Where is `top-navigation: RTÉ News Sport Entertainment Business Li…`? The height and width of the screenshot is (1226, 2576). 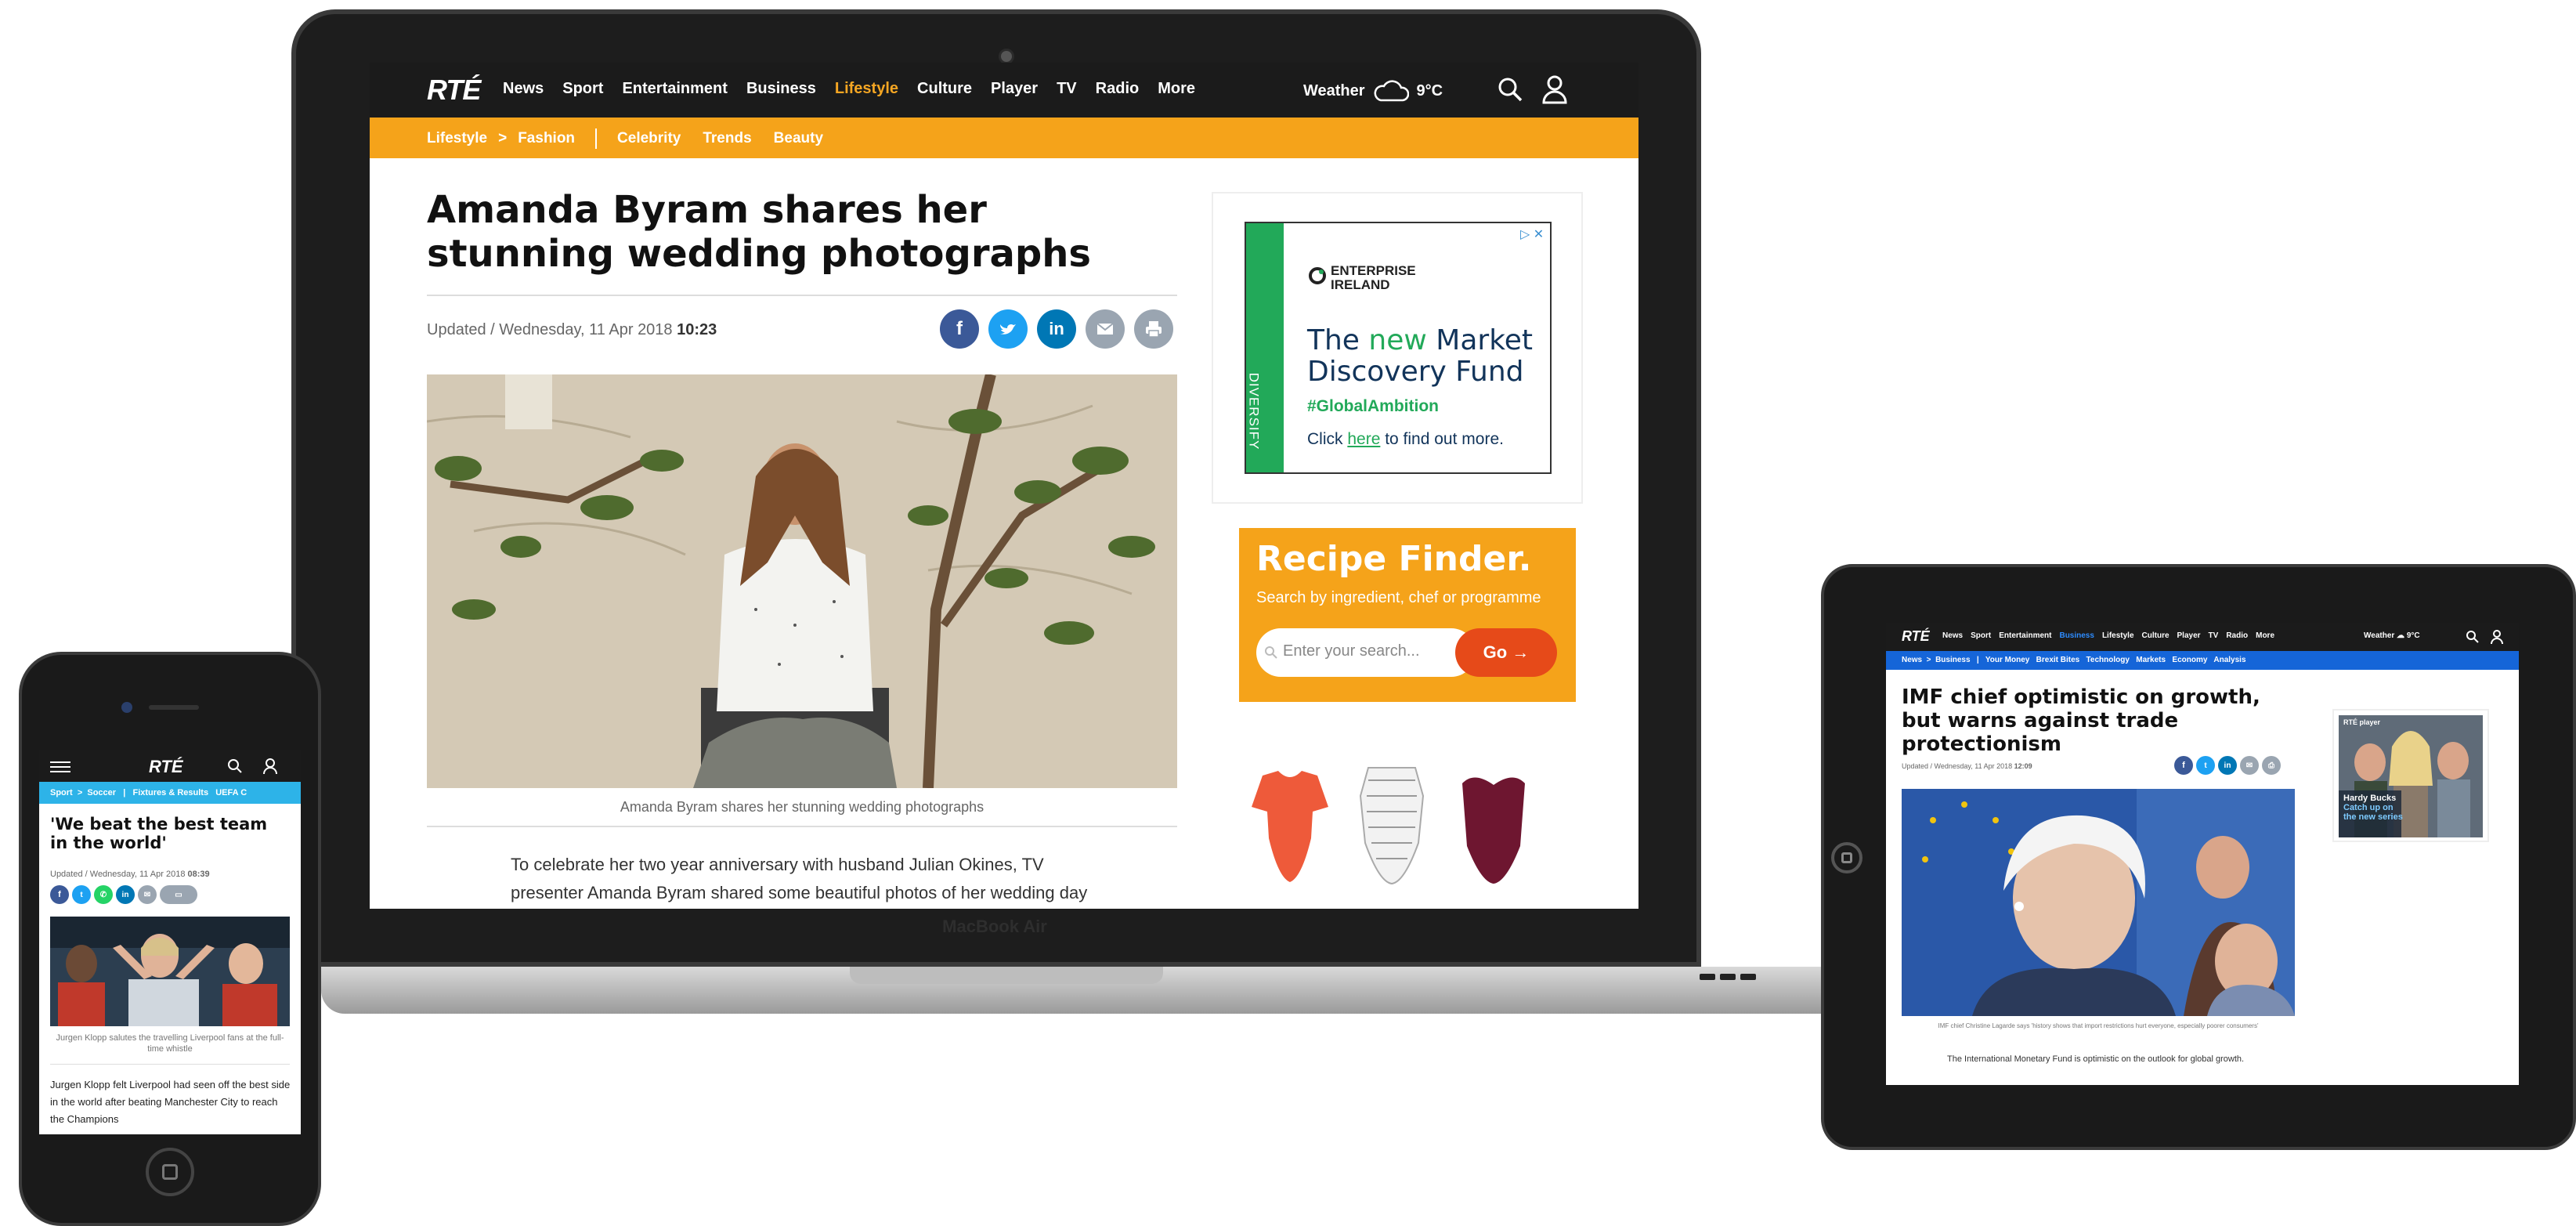 top-navigation: RTÉ News Sport Entertainment Business Li… is located at coordinates (2202, 637).